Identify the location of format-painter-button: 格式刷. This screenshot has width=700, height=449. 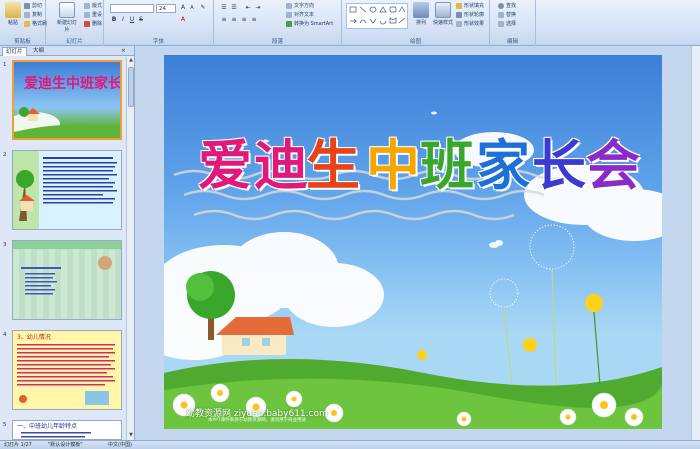
(35, 24).